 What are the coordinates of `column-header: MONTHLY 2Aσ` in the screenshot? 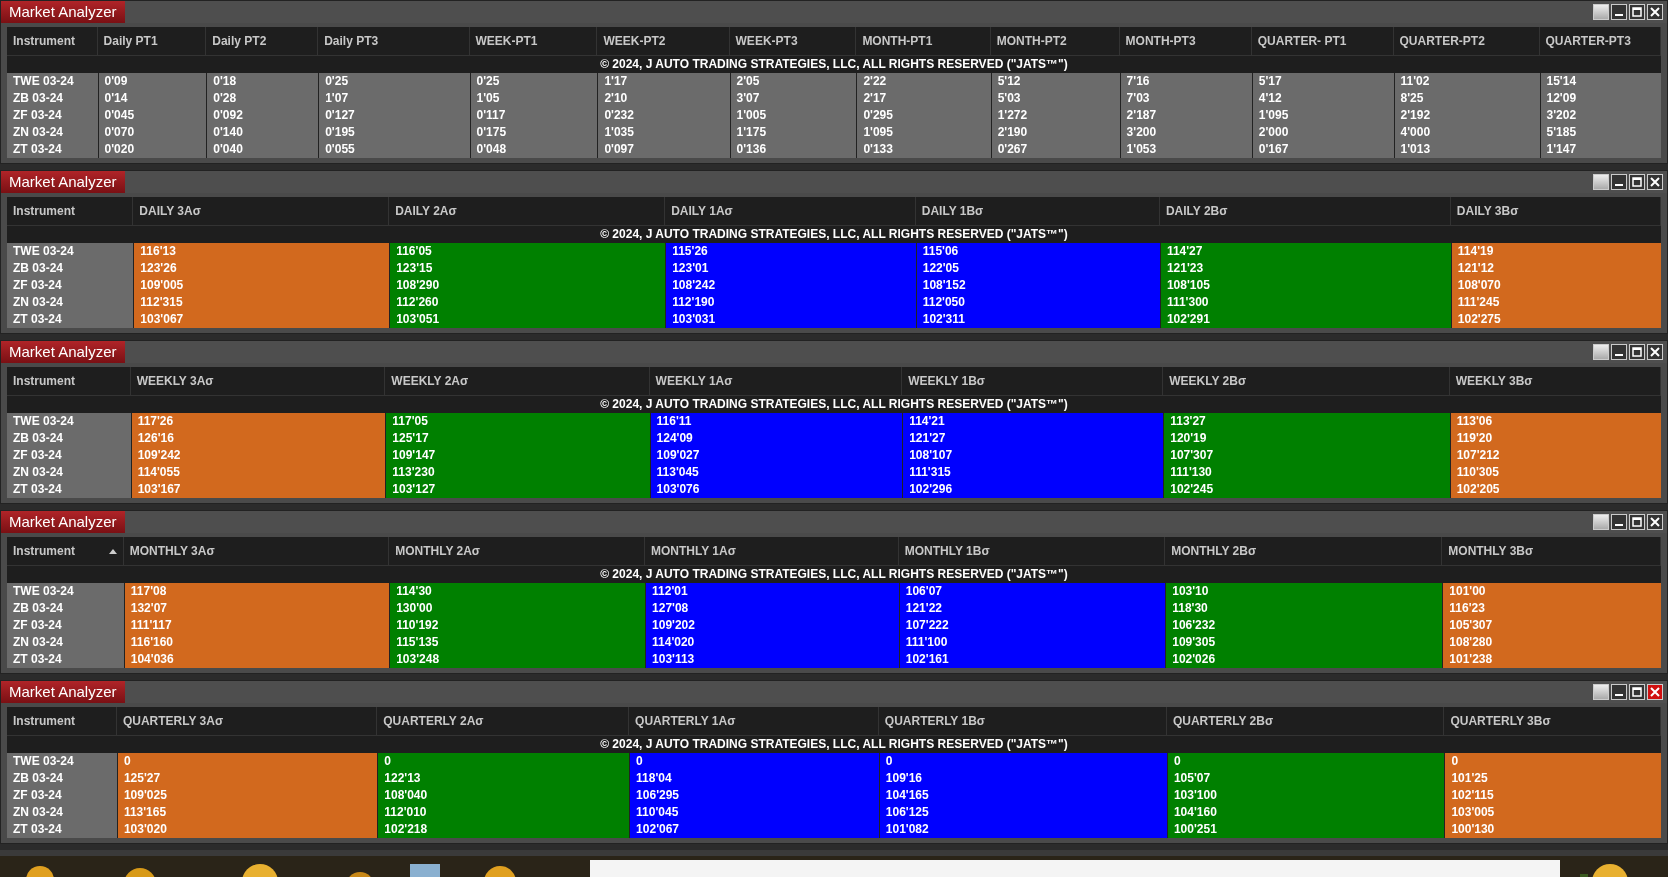 It's located at (517, 551).